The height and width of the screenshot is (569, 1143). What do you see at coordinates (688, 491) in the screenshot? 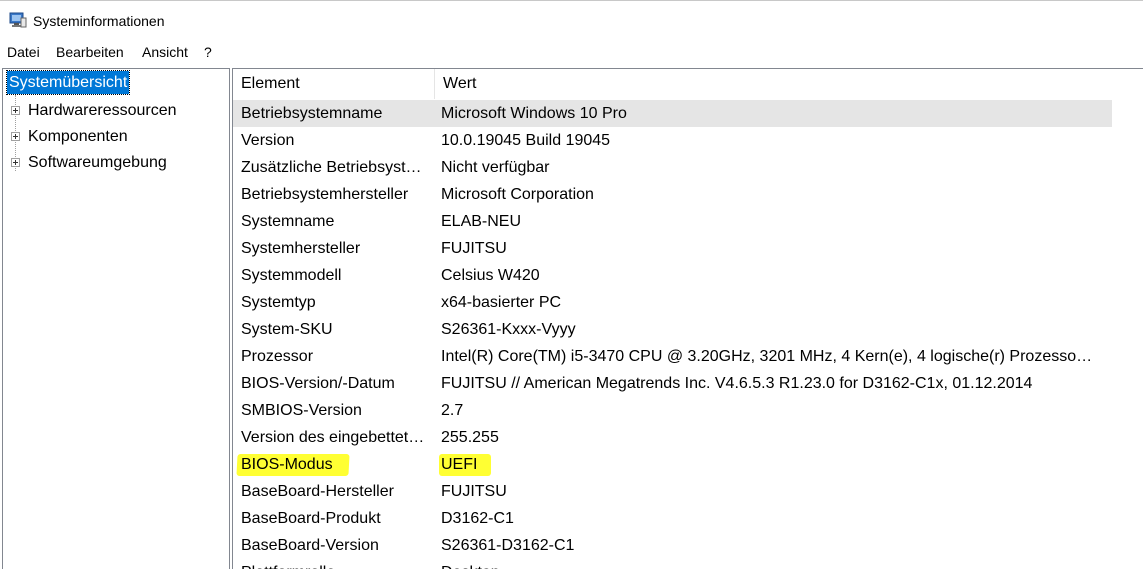
I see `table-row: BaseBoard-Hersteller FUJITSU` at bounding box center [688, 491].